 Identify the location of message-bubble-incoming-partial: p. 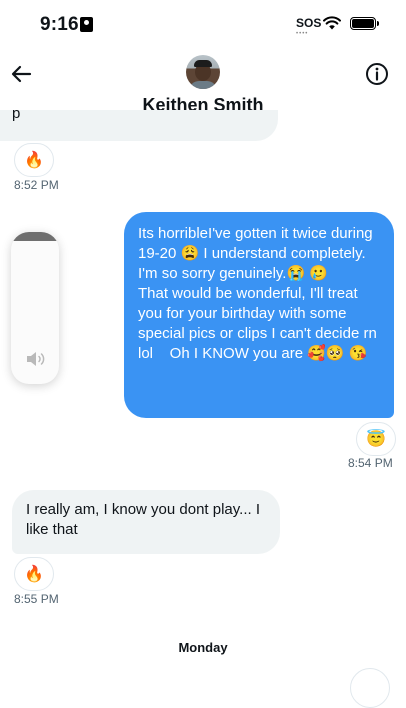
(139, 125).